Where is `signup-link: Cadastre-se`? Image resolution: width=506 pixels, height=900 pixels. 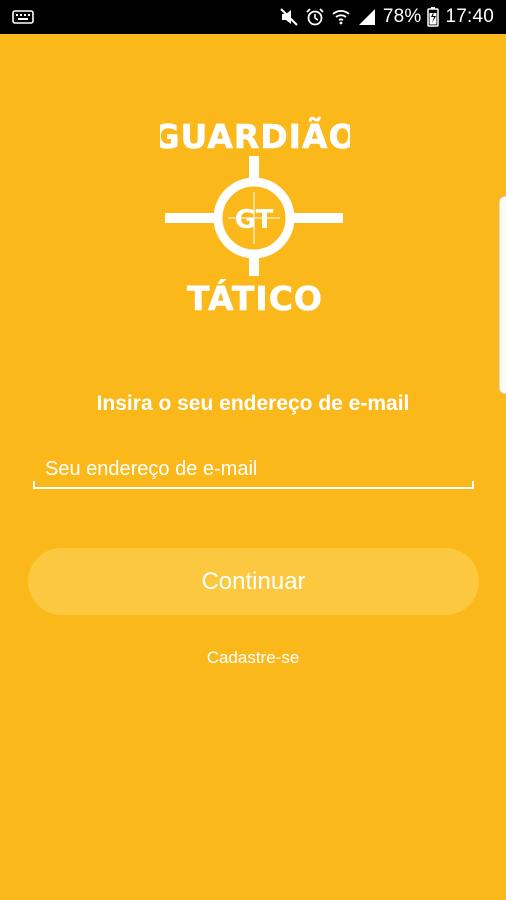
signup-link: Cadastre-se is located at coordinates (253, 658).